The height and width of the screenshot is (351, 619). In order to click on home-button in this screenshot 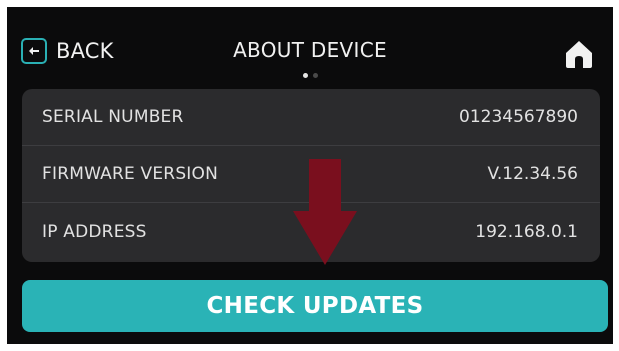, I will do `click(579, 54)`.